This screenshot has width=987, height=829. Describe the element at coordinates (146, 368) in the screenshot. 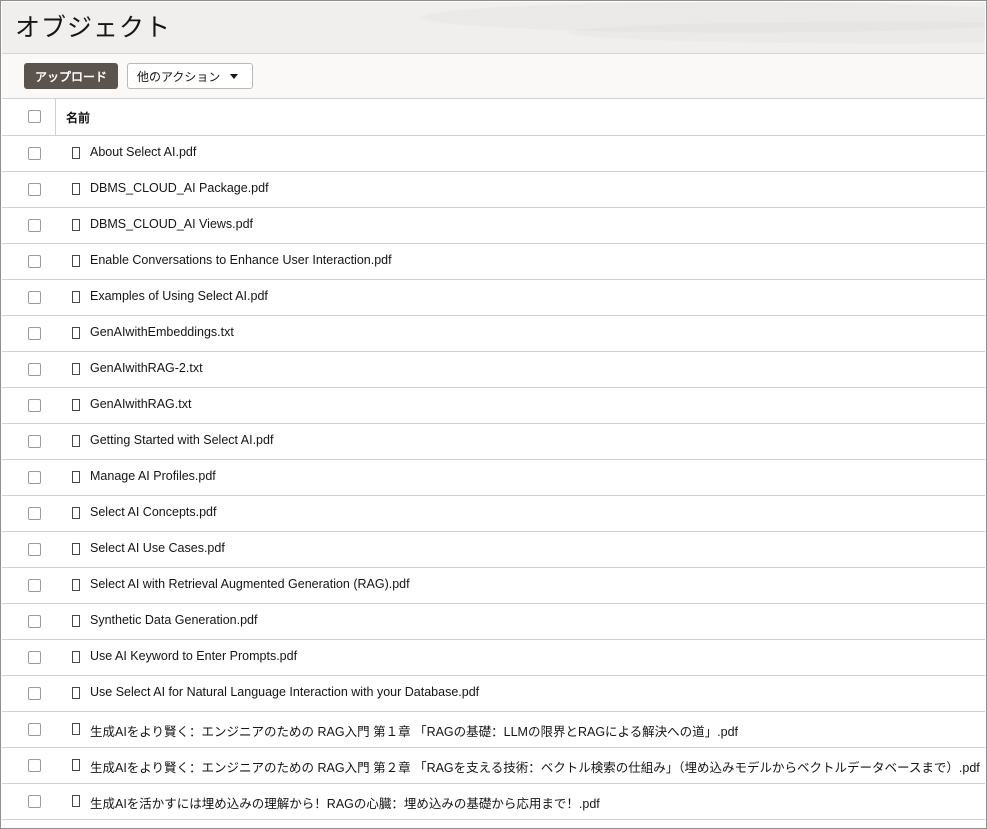

I see `file-name-link: GenAIwithRAG-2.txt` at that location.